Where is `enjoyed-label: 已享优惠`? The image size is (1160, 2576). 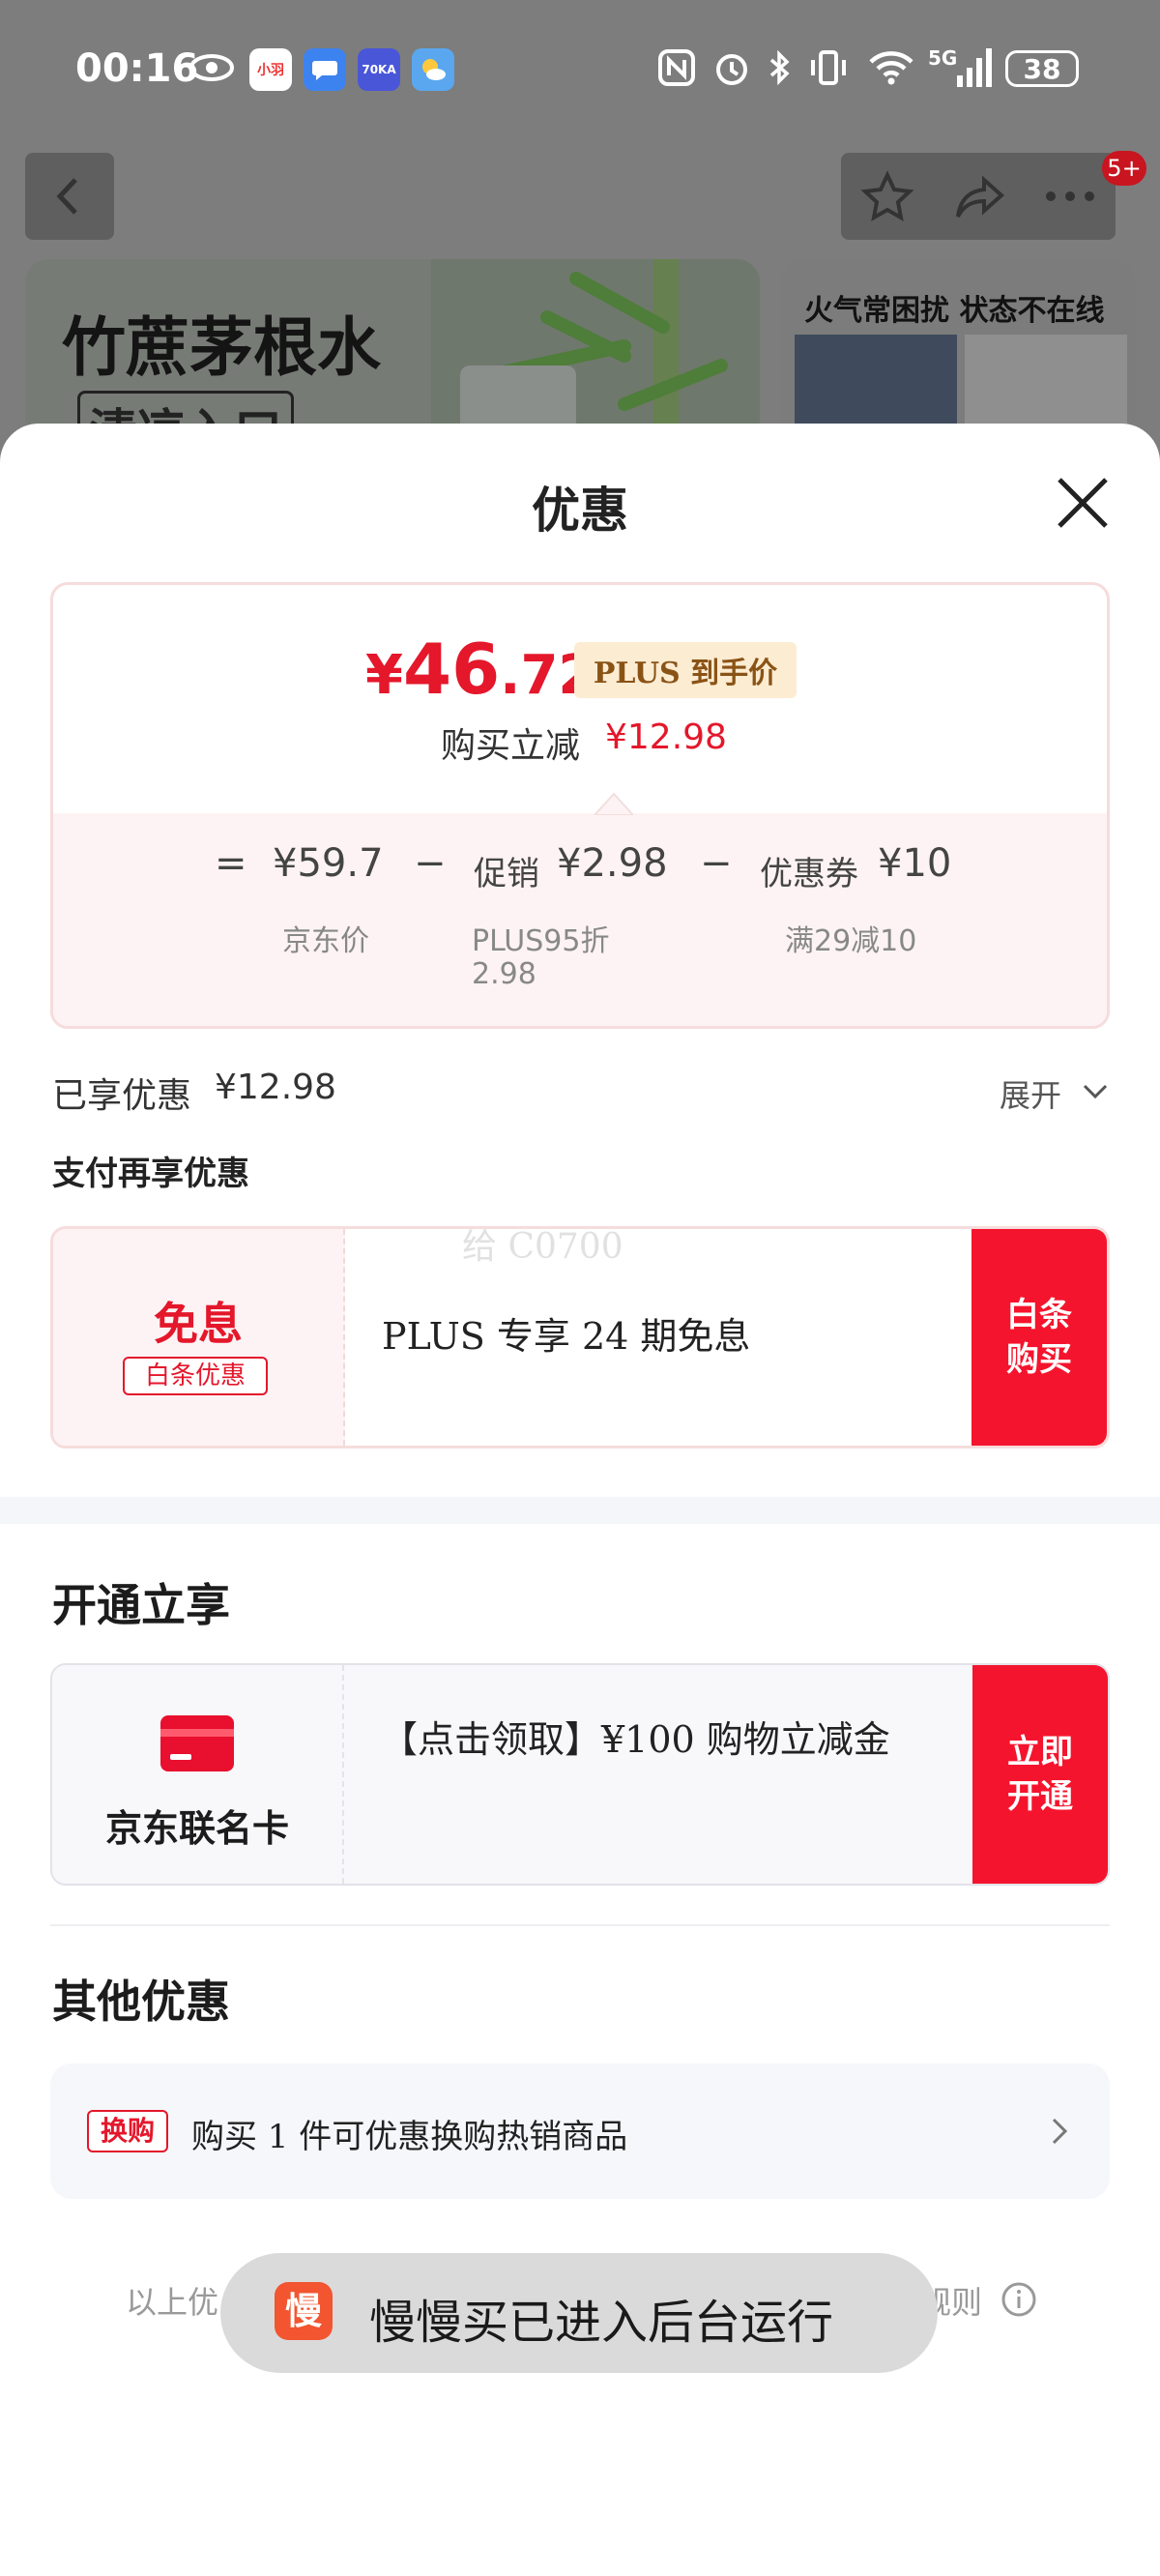 enjoyed-label: 已享优惠 is located at coordinates (122, 1096).